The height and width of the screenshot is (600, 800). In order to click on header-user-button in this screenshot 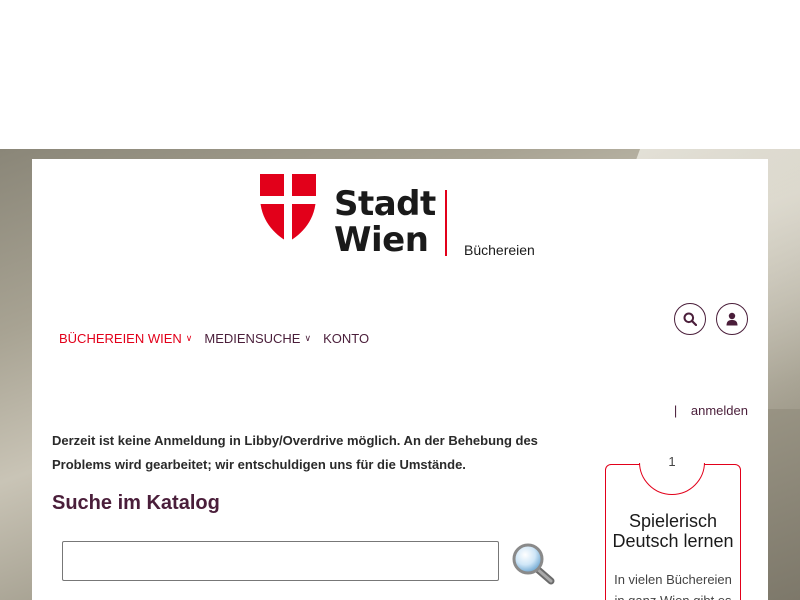, I will do `click(732, 319)`.